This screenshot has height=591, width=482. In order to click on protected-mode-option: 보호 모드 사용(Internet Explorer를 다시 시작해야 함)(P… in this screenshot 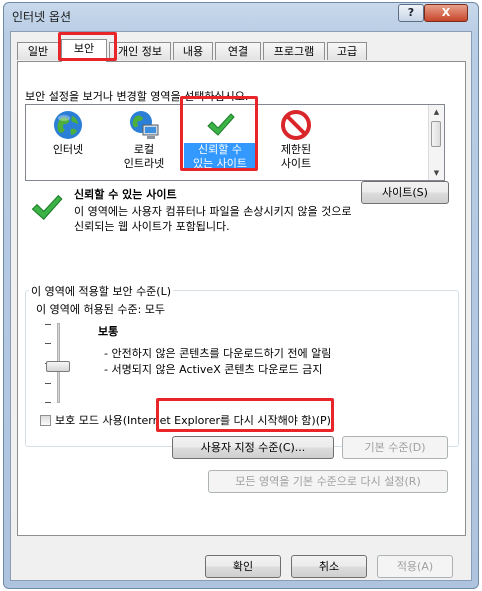, I will do `click(185, 420)`.